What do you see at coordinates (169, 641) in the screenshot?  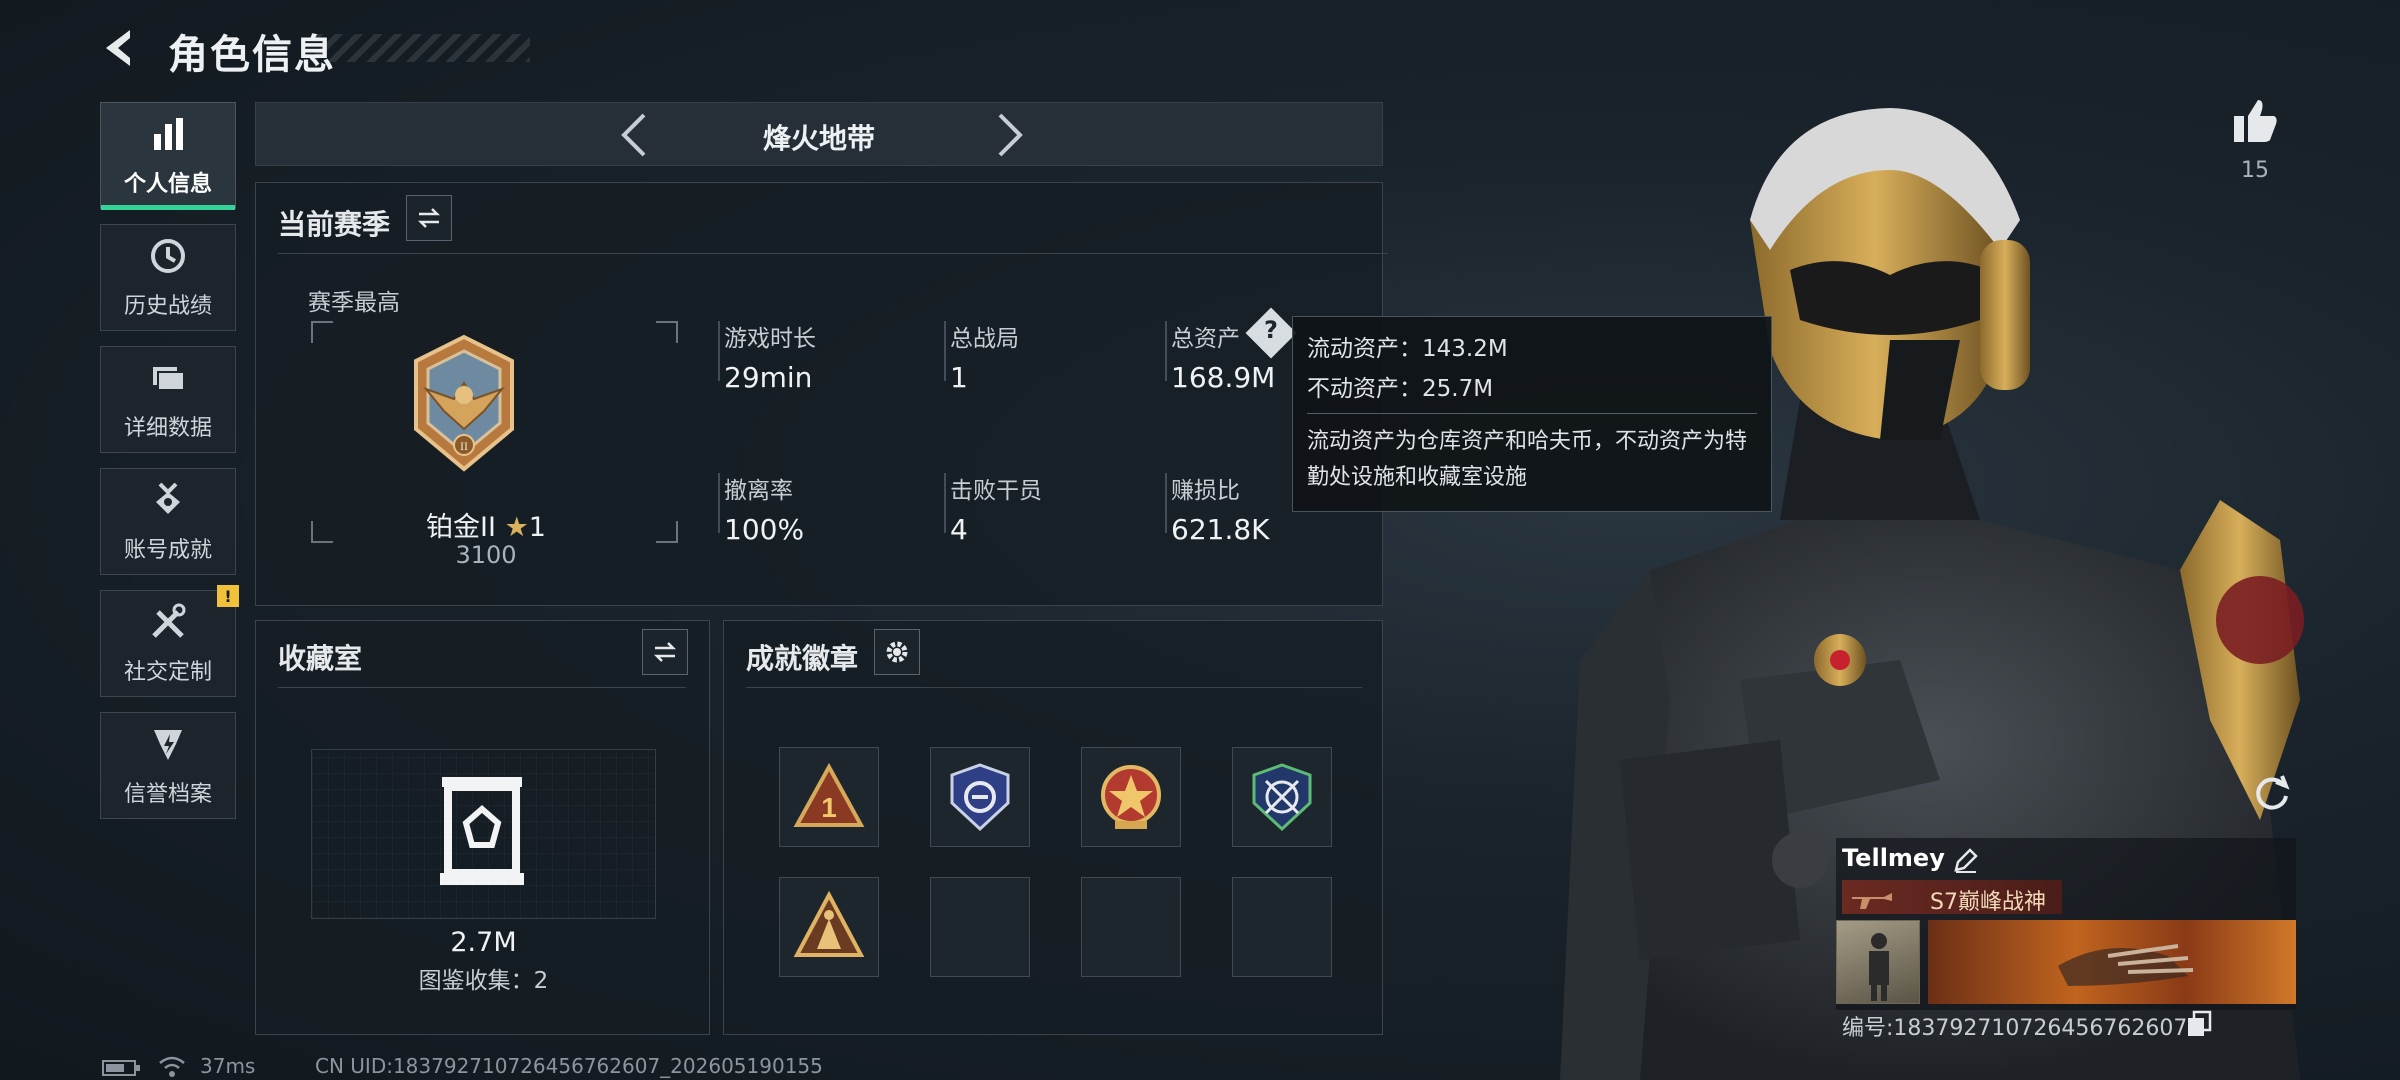 I see `sidebar-item-social-custom: 社交定制 !` at bounding box center [169, 641].